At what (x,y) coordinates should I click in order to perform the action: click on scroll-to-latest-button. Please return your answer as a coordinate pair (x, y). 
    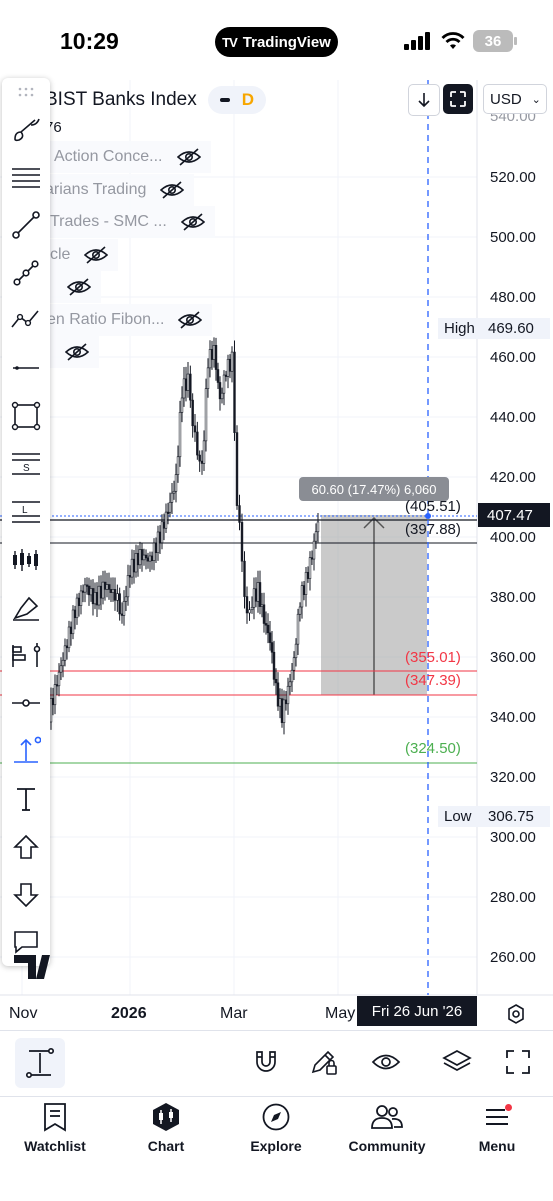
    Looking at the image, I should click on (424, 100).